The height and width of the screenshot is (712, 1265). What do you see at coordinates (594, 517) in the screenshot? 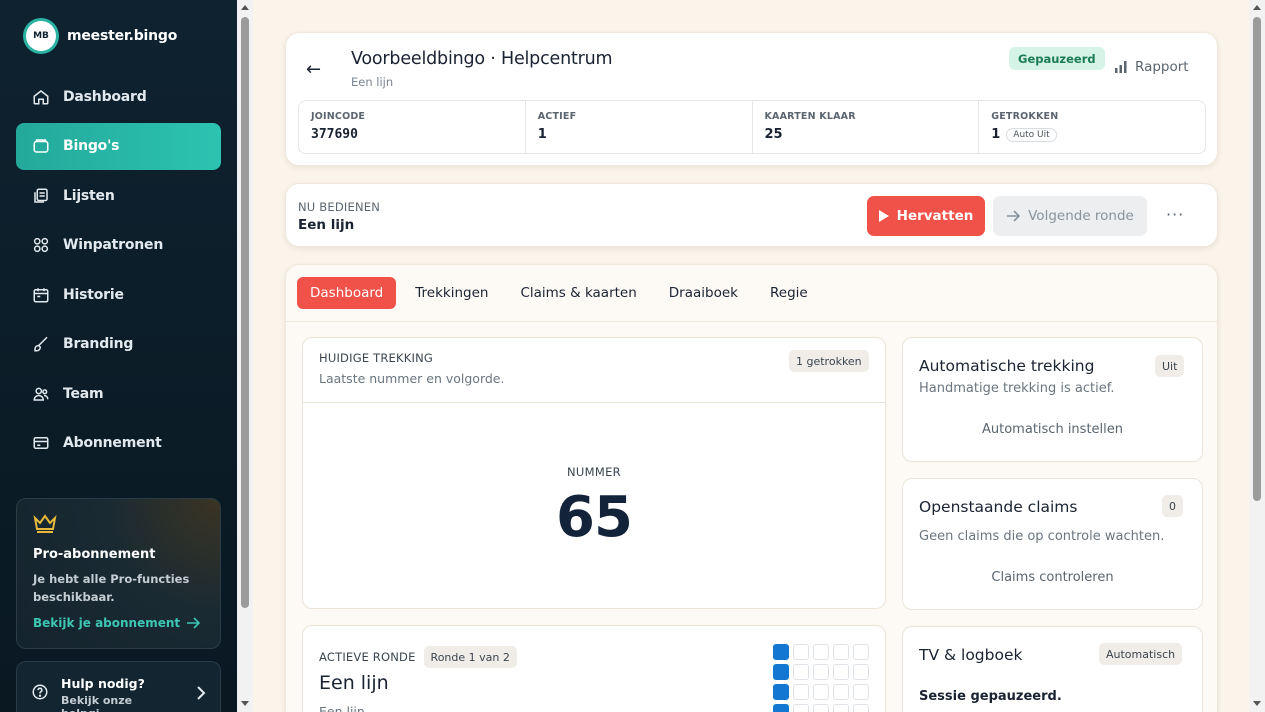
I see `current-number: 65` at bounding box center [594, 517].